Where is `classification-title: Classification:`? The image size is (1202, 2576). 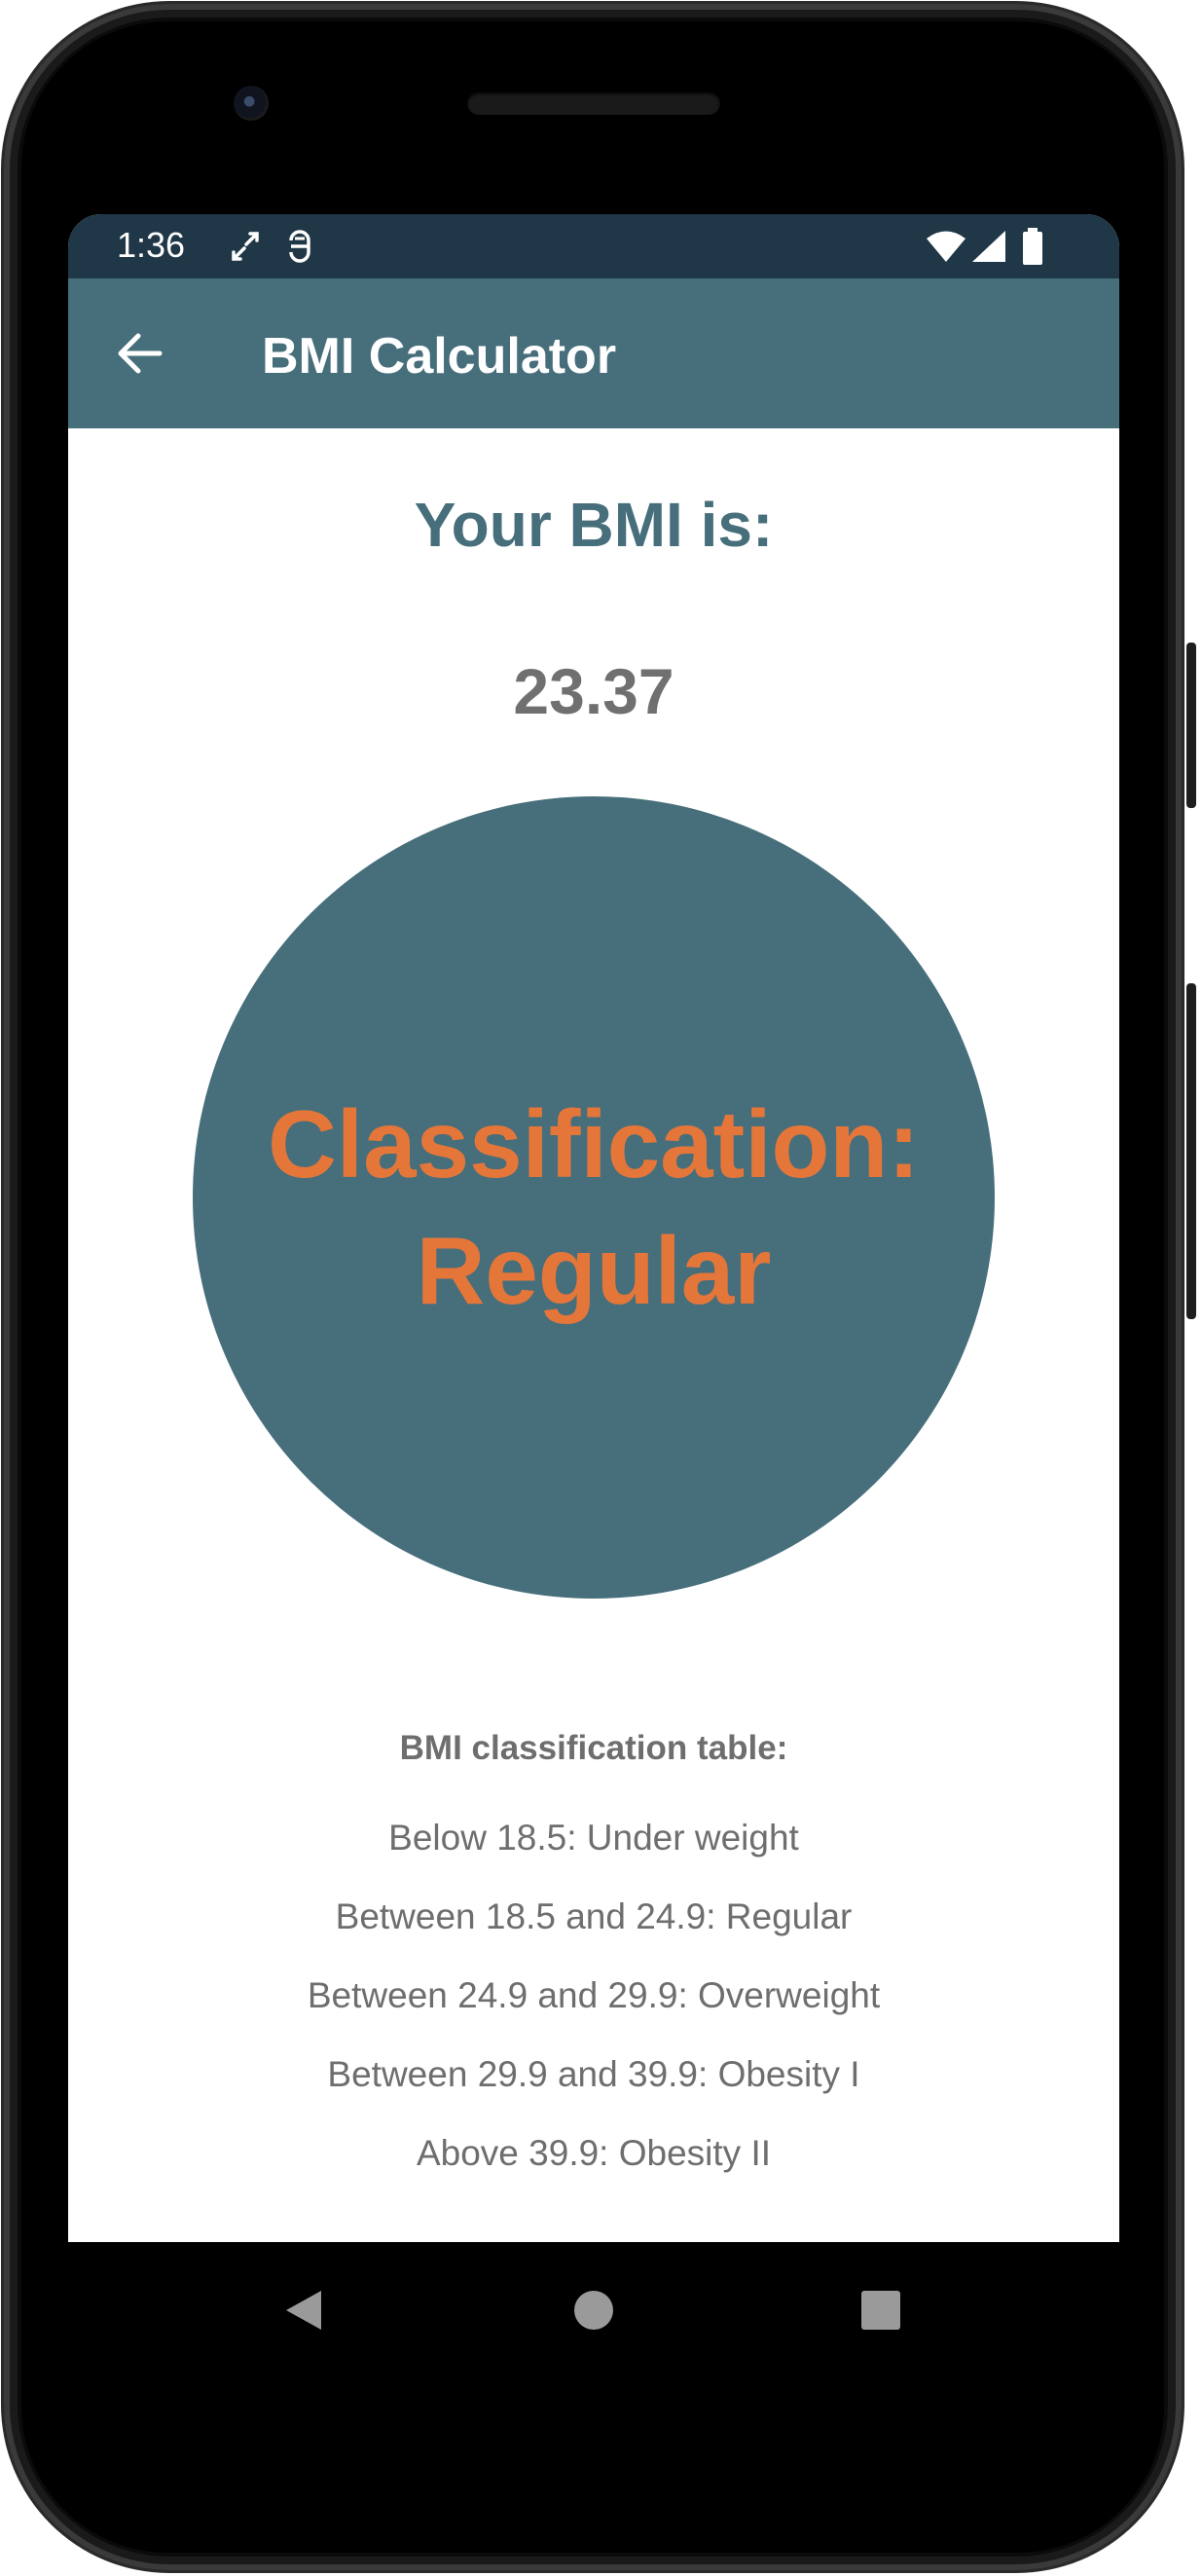 classification-title: Classification: is located at coordinates (594, 1143).